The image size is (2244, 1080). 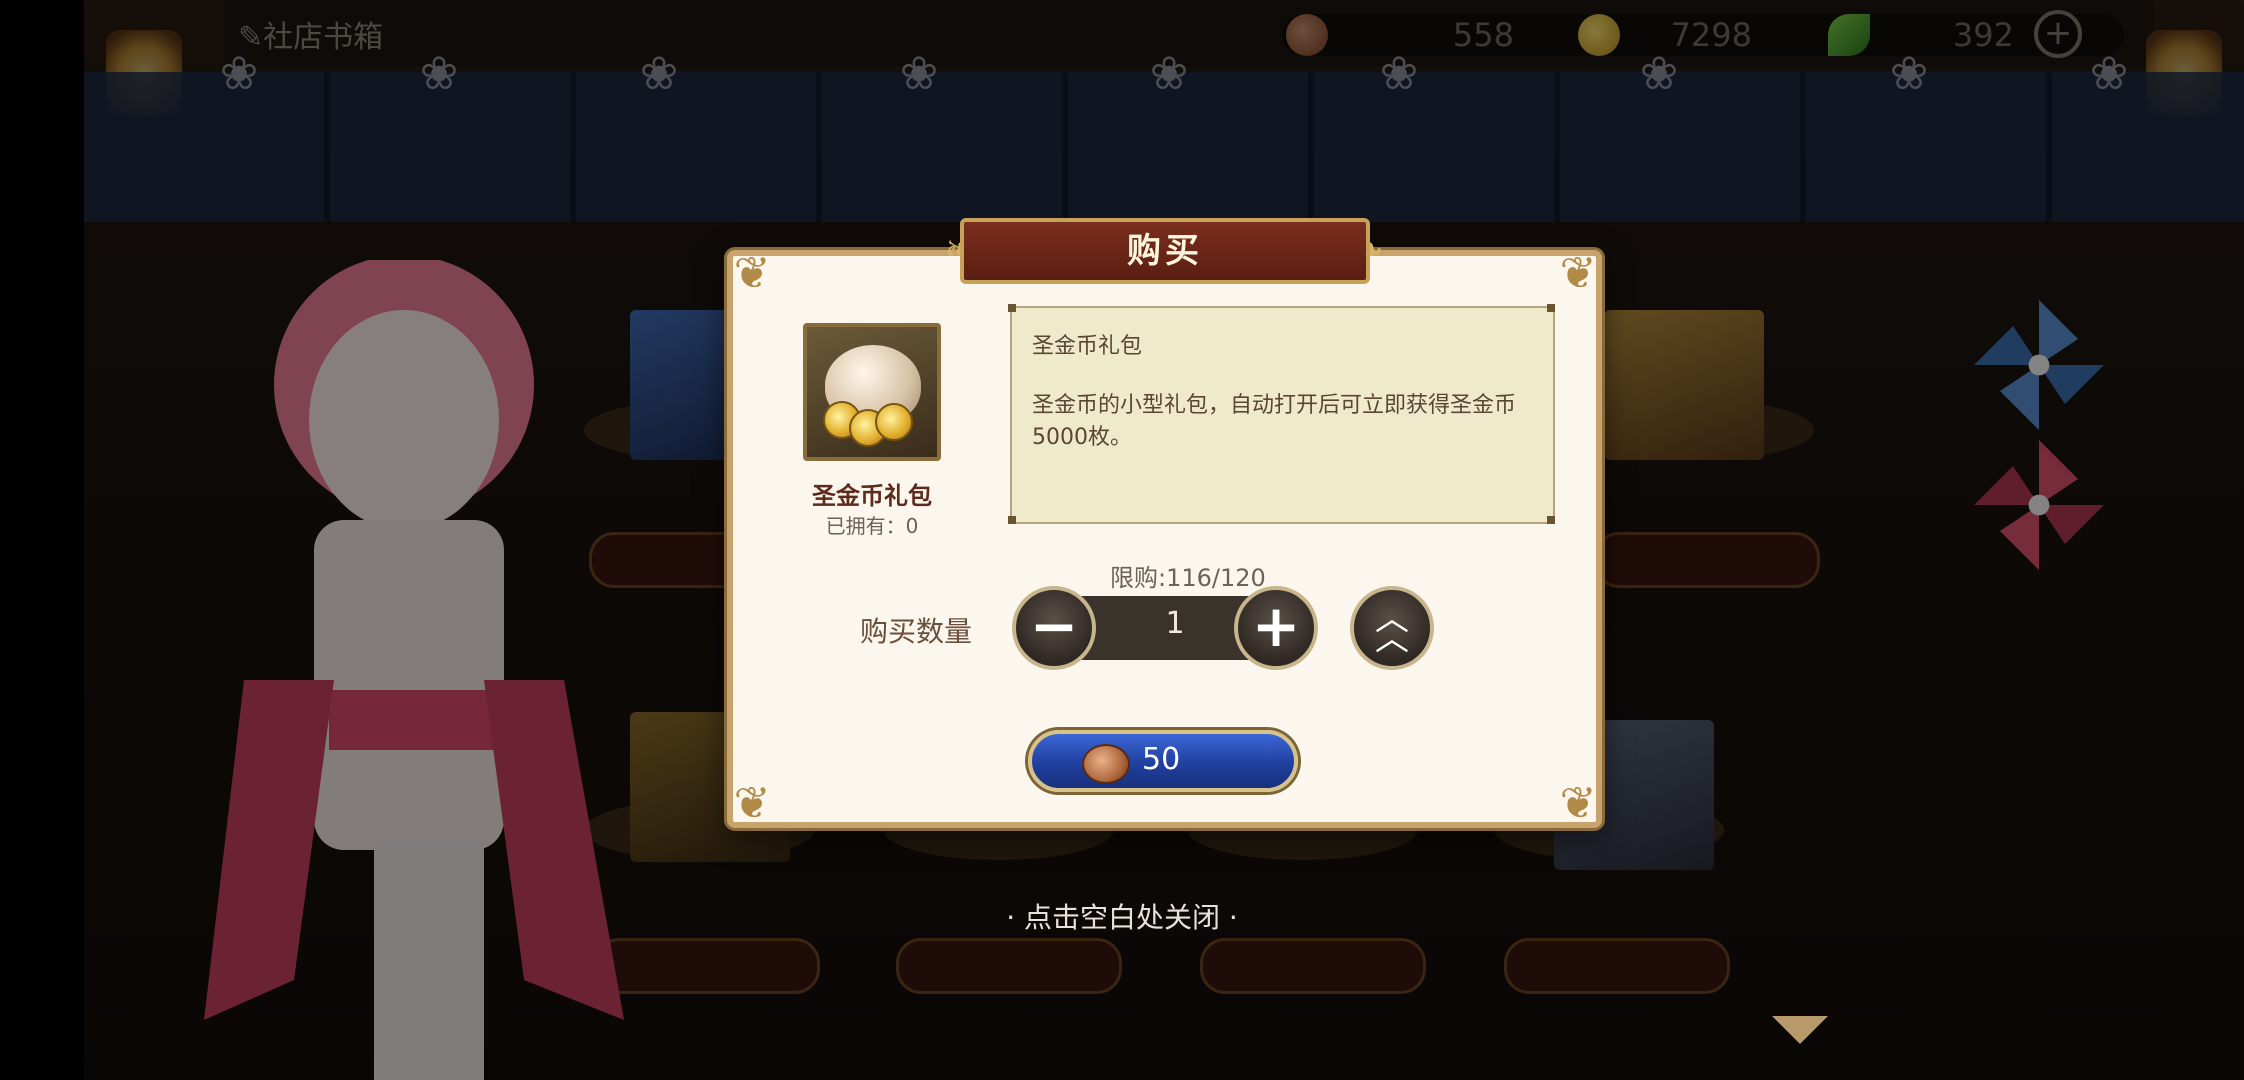 I want to click on buy-button: 50, so click(x=1163, y=761).